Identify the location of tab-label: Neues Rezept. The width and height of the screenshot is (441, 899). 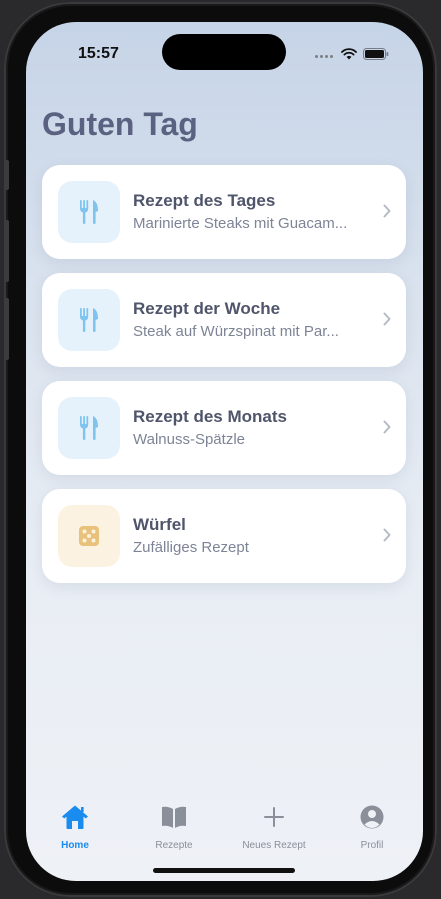
(274, 845).